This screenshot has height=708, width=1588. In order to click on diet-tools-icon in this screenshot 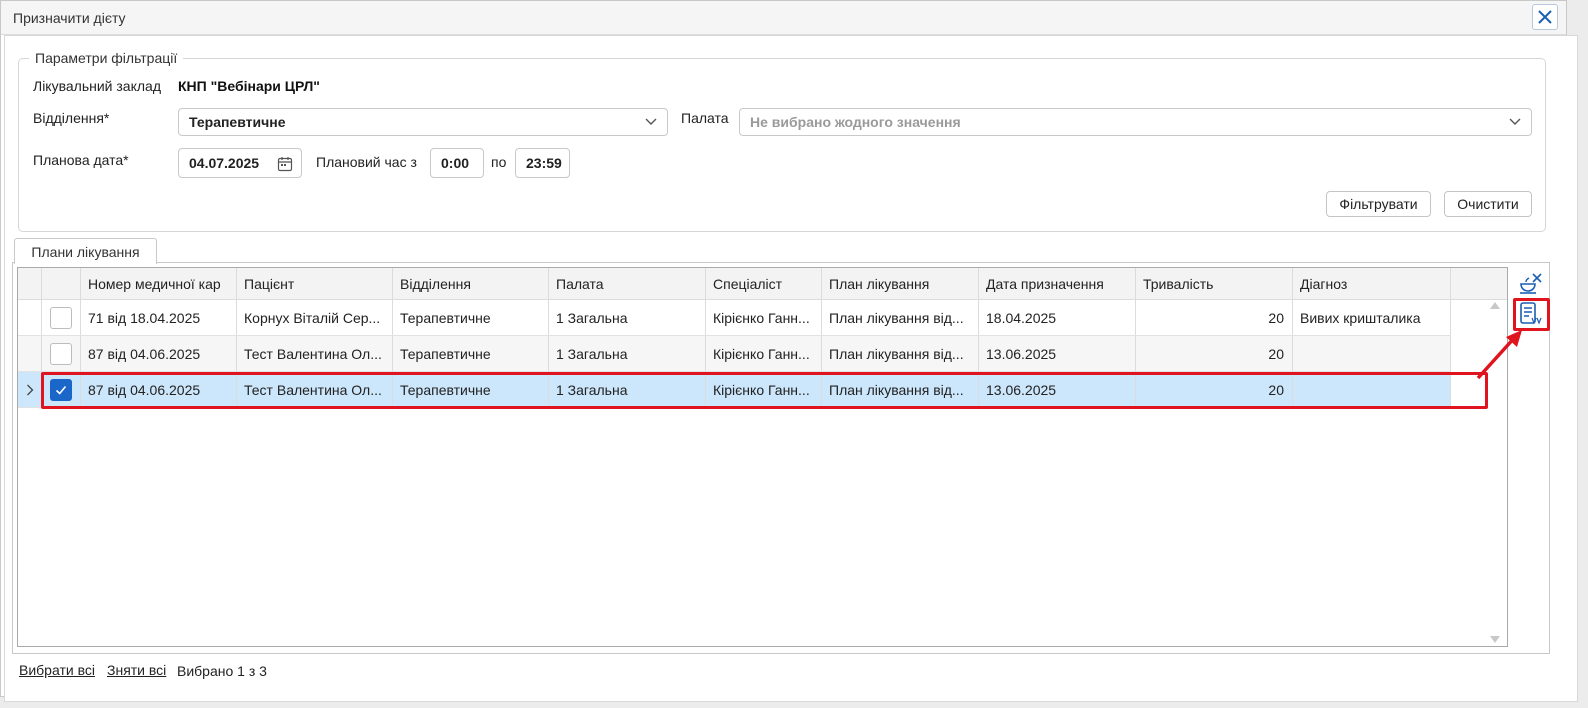, I will do `click(1531, 283)`.